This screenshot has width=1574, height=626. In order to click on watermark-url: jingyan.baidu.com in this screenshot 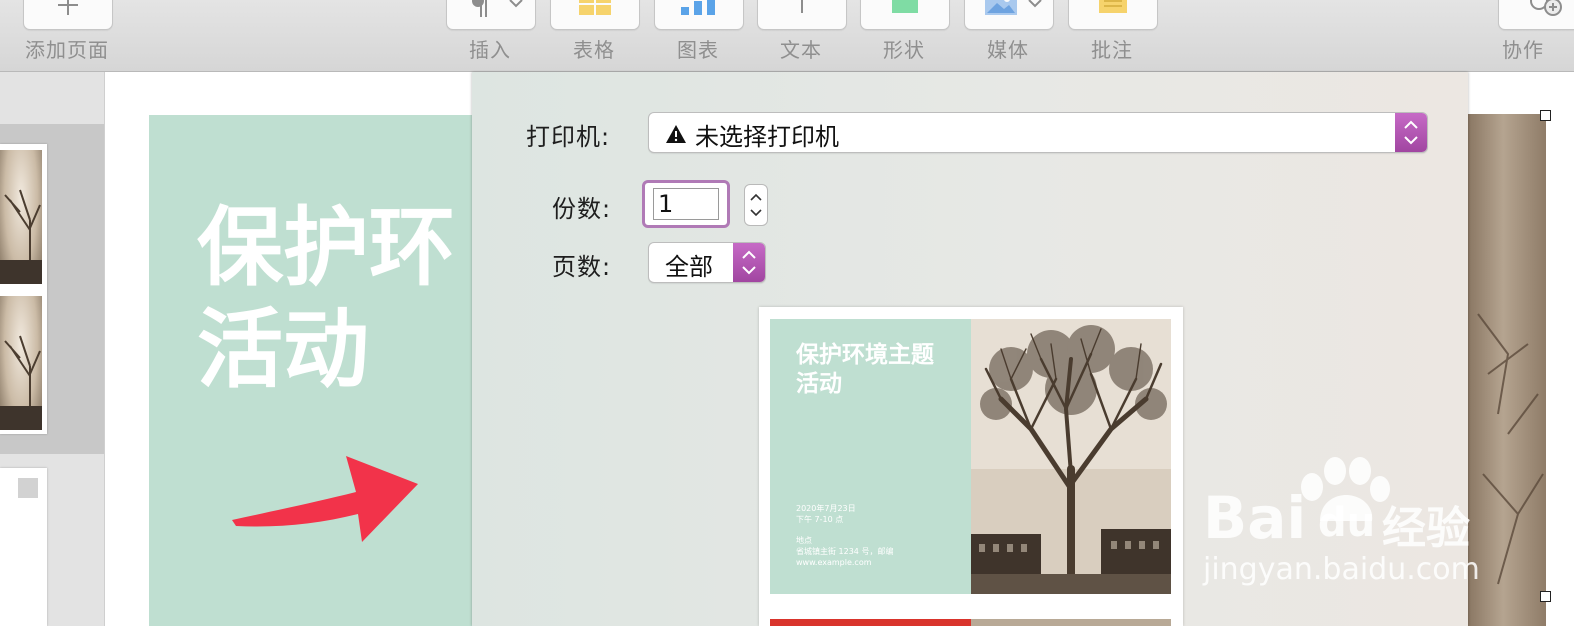, I will do `click(1341, 569)`.